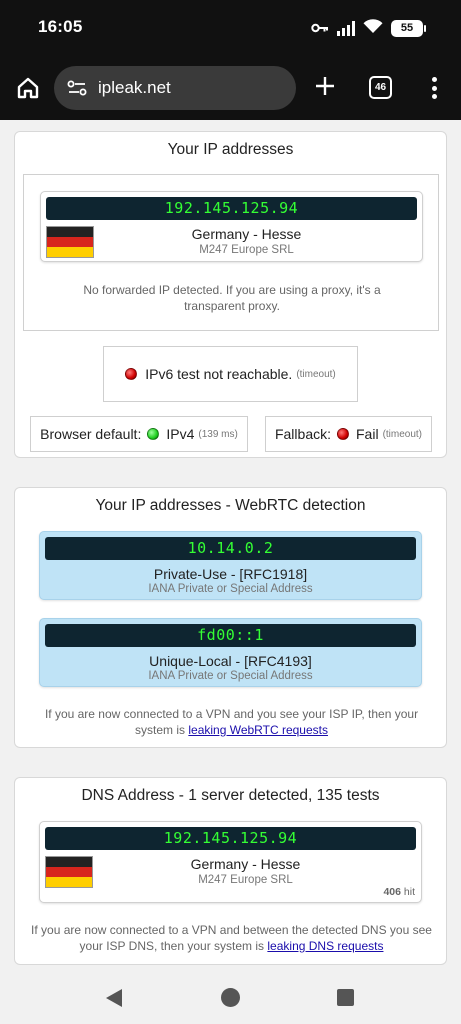  Describe the element at coordinates (345, 997) in the screenshot. I see `recents-icon` at that location.